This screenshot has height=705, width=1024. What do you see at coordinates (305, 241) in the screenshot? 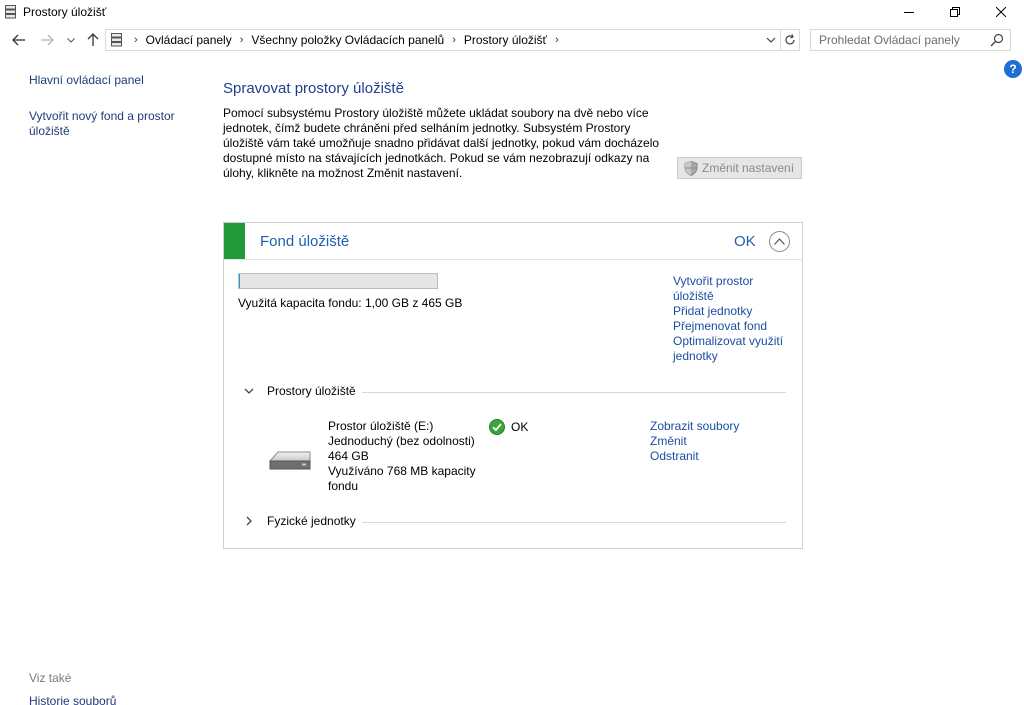
I see `pool-title: Fond úložiště` at bounding box center [305, 241].